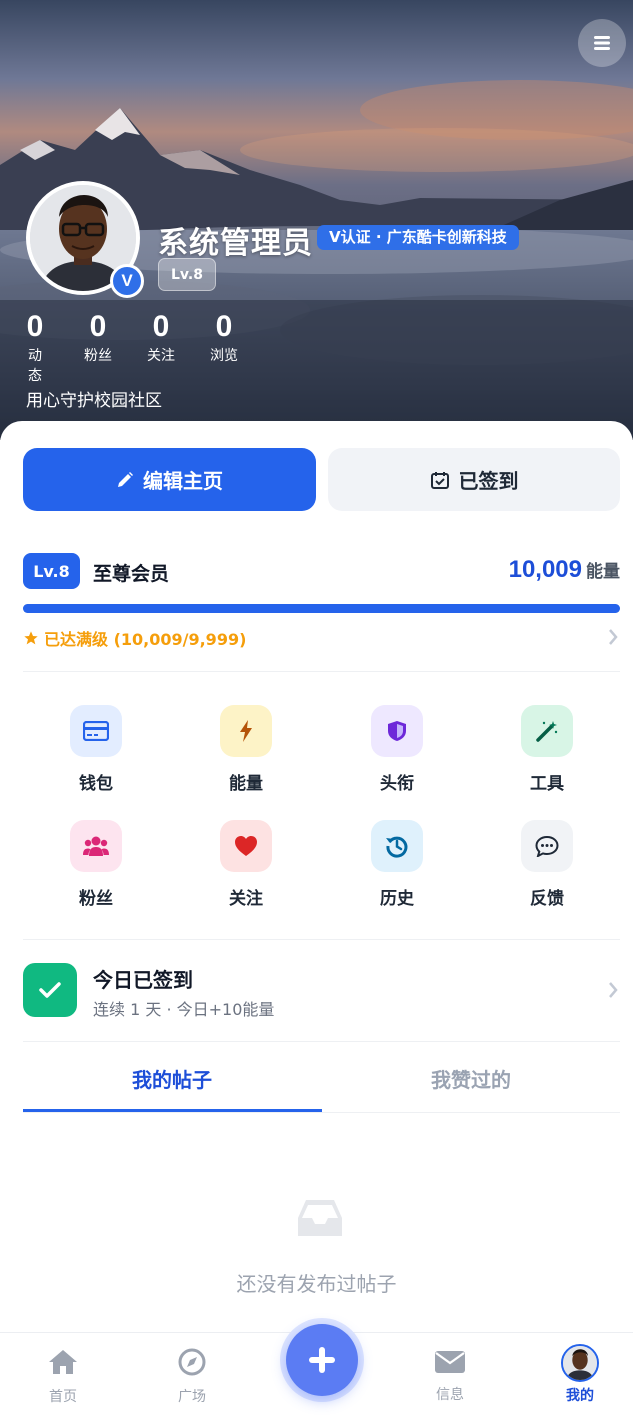  What do you see at coordinates (63, 1362) in the screenshot?
I see `home-icon` at bounding box center [63, 1362].